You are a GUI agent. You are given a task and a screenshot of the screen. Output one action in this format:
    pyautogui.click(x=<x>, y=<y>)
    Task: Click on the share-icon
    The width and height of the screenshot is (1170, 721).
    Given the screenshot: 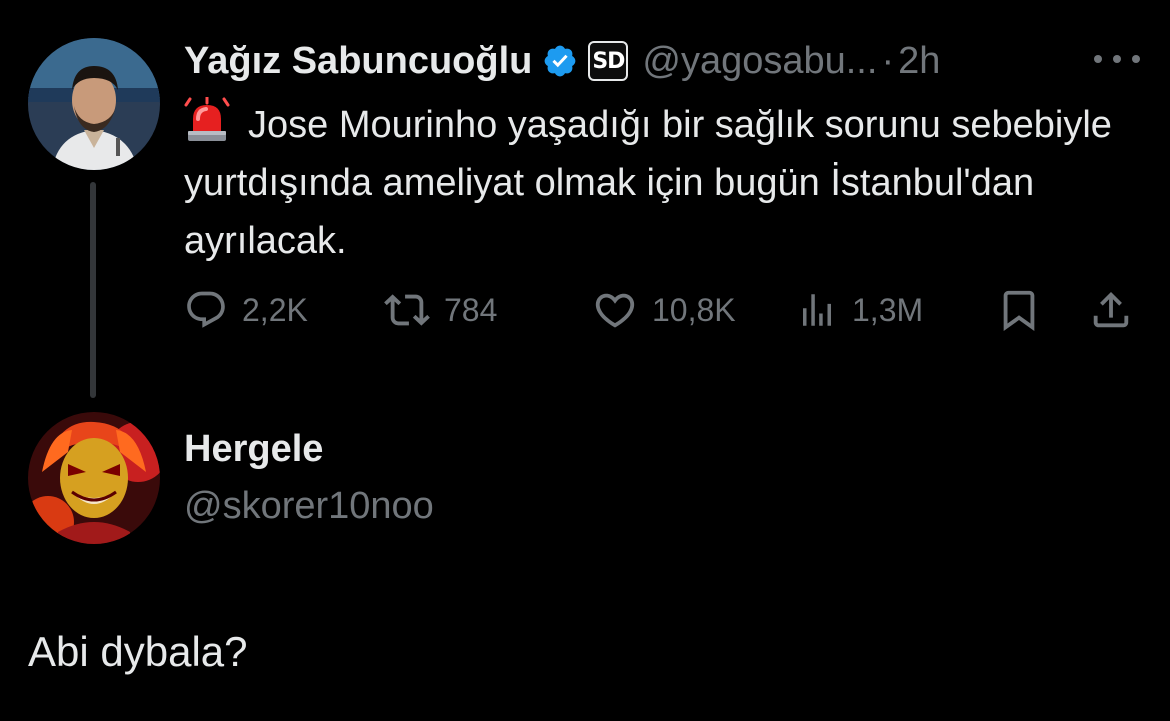 What is the action you would take?
    pyautogui.click(x=1111, y=310)
    